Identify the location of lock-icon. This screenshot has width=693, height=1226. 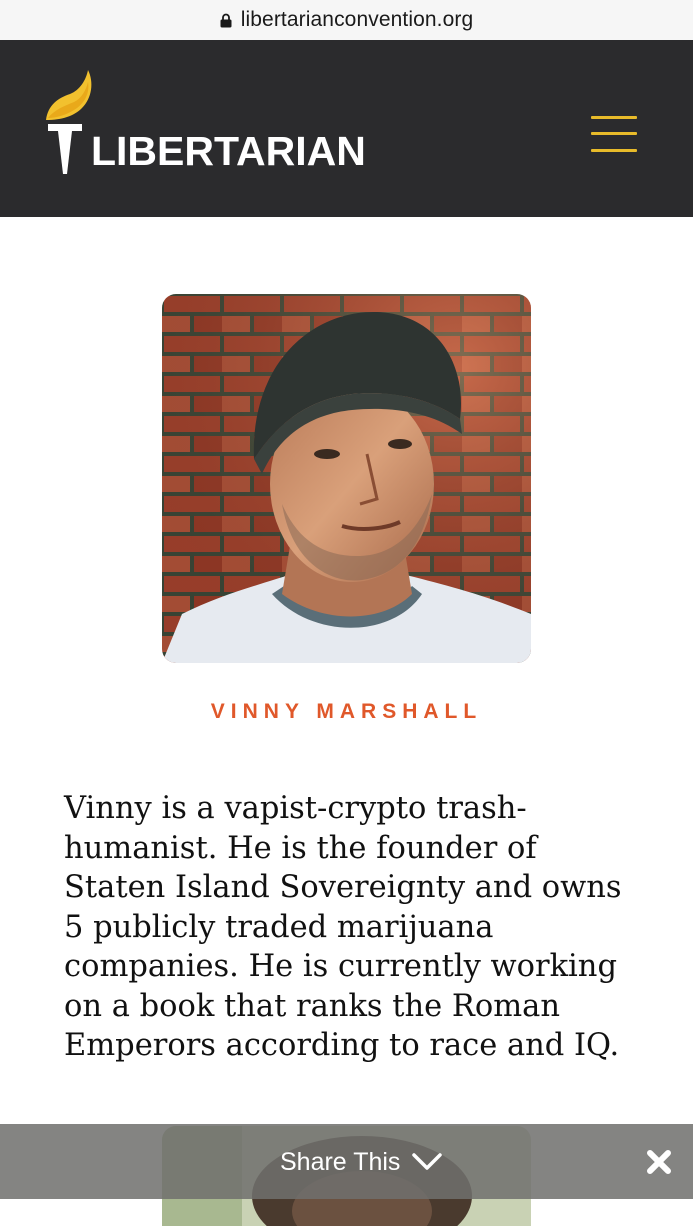
(226, 20).